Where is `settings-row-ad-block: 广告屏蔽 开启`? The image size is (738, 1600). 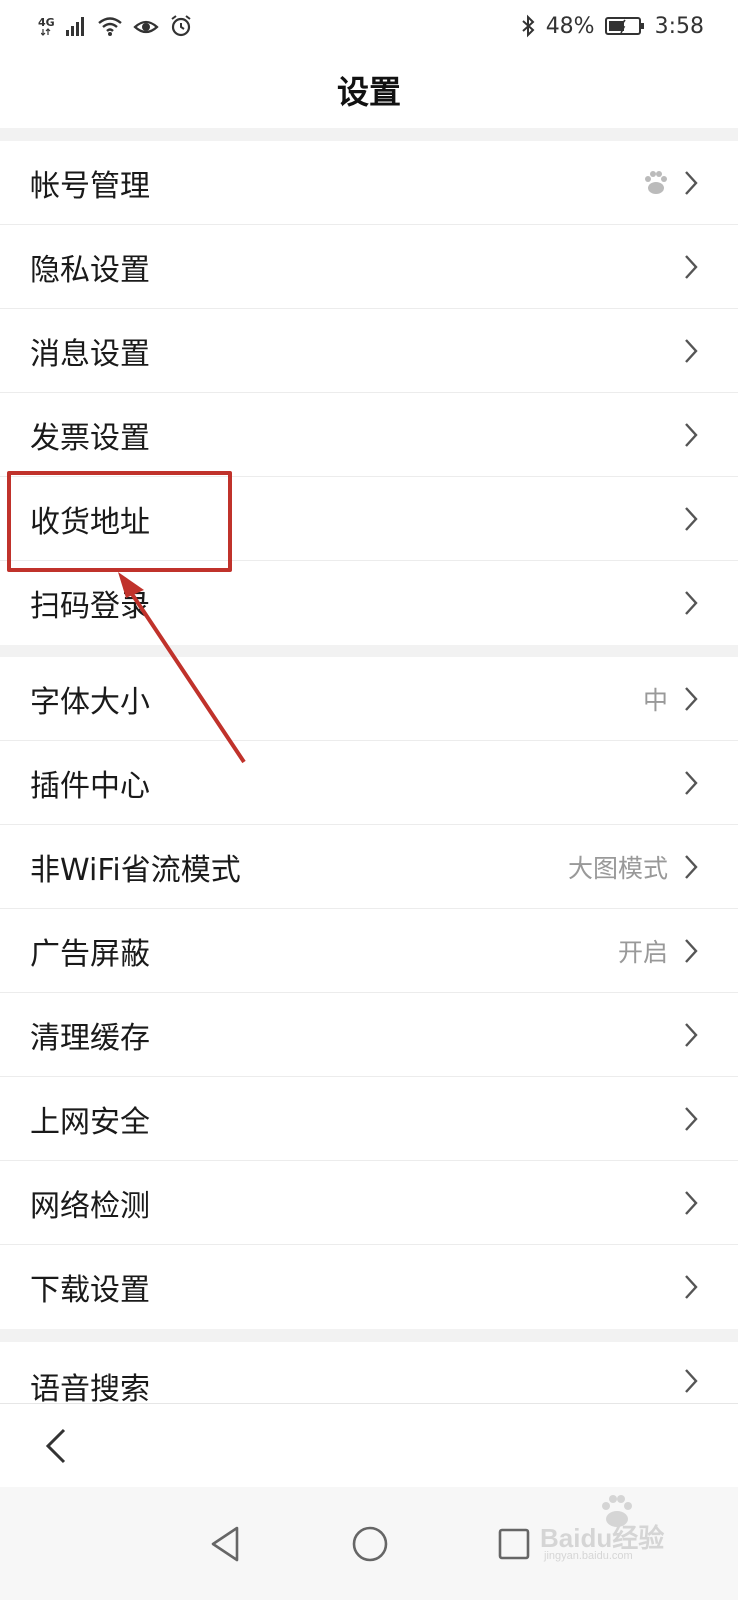
settings-row-ad-block: 广告屏蔽 开启 is located at coordinates (369, 951).